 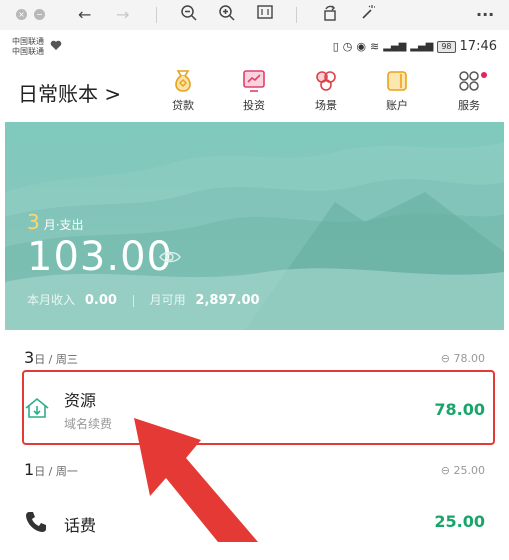 I want to click on close-tab-icon: ×, so click(x=21, y=14).